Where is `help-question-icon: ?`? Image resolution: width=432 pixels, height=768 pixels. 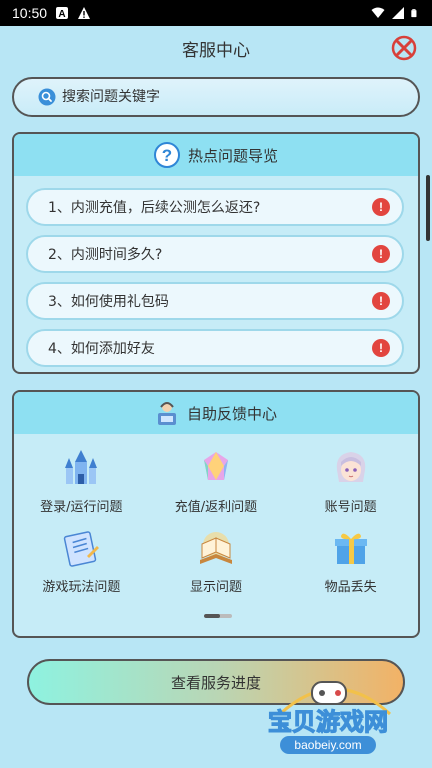 help-question-icon: ? is located at coordinates (166, 155).